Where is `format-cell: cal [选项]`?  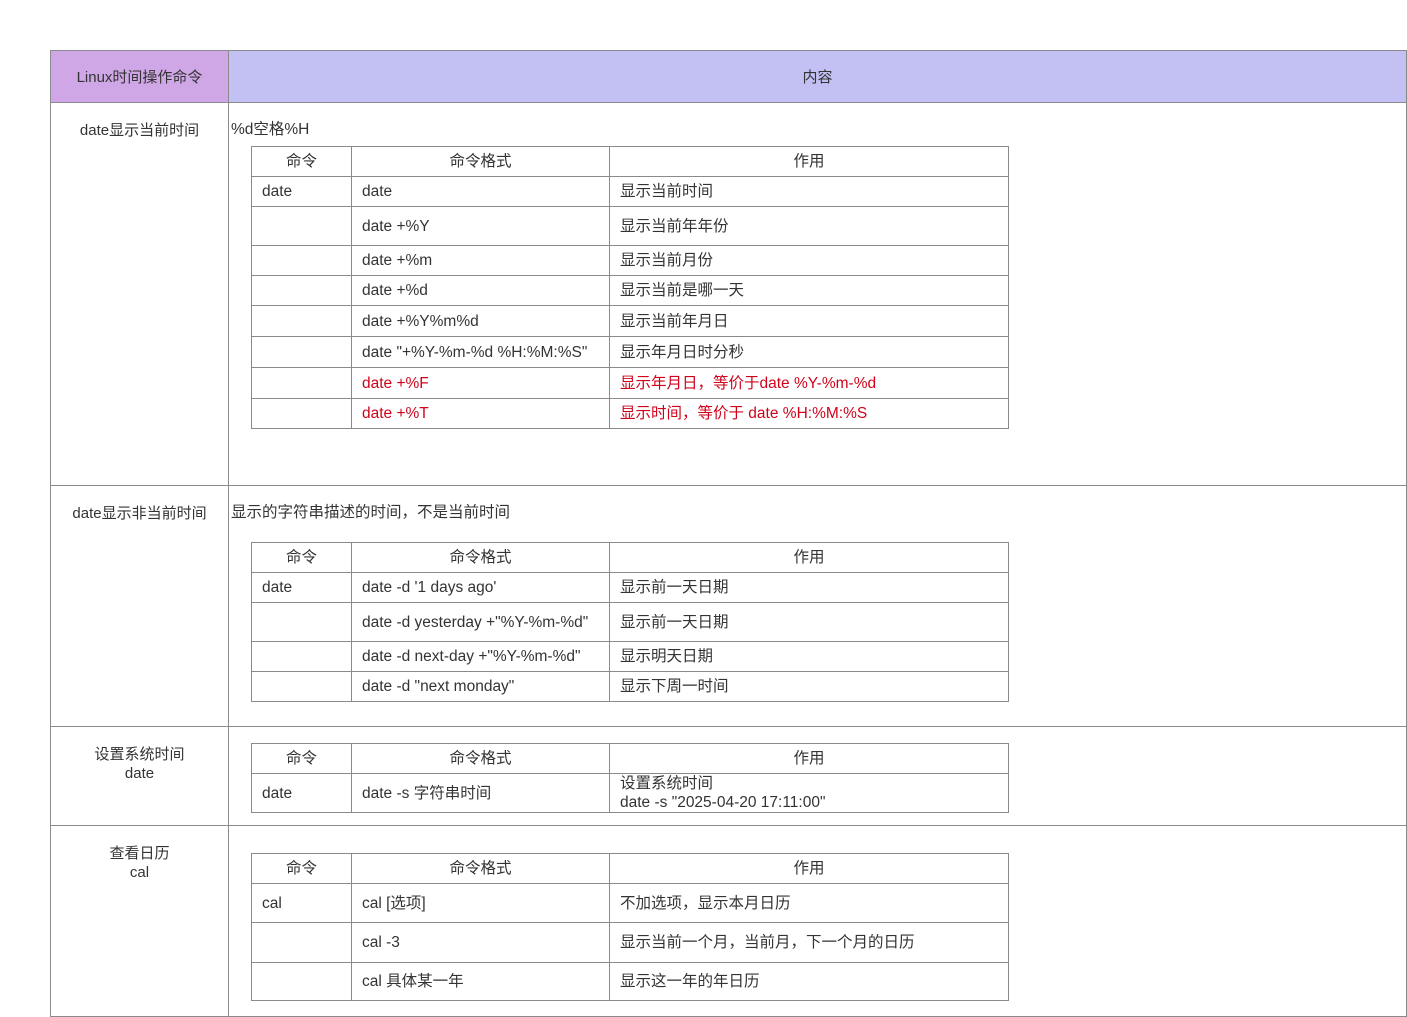
format-cell: cal [选项] is located at coordinates (480, 903).